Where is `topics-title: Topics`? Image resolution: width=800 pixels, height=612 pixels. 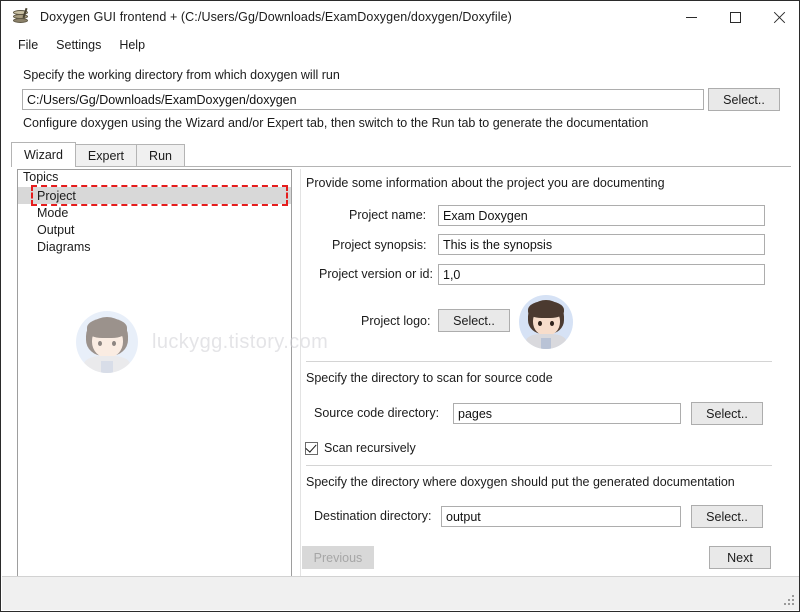
topics-title: Topics is located at coordinates (41, 177).